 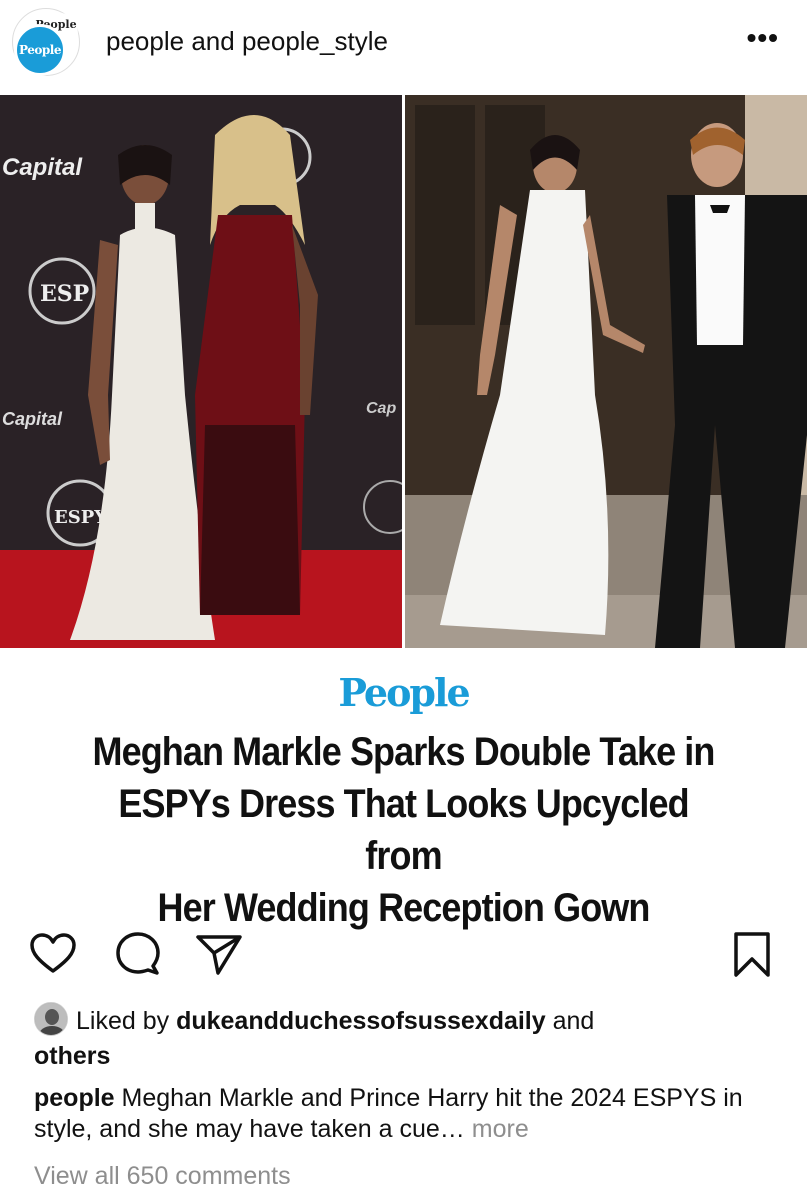 I want to click on account-avatars: People People, so click(x=46, y=42).